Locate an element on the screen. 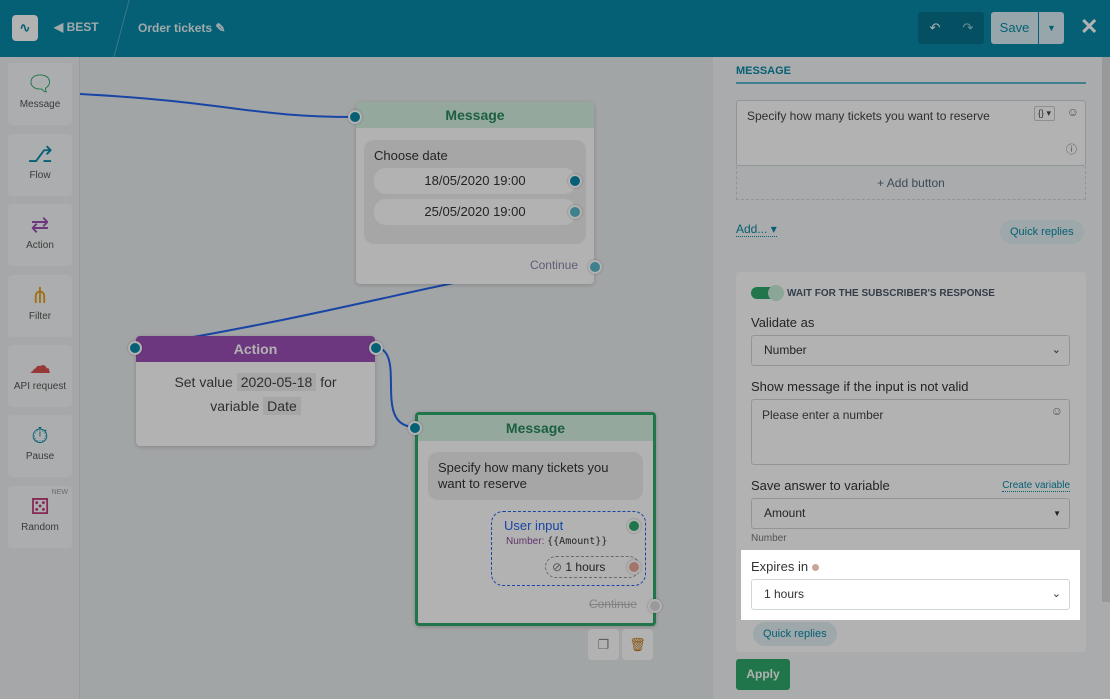  copy-icon: ❐ is located at coordinates (603, 644).